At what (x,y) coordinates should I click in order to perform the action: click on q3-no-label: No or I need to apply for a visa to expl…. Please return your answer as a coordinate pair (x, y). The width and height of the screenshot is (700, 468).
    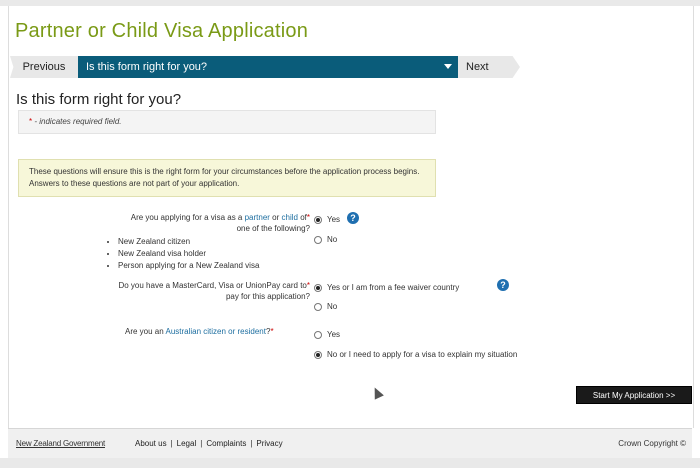
    Looking at the image, I should click on (422, 354).